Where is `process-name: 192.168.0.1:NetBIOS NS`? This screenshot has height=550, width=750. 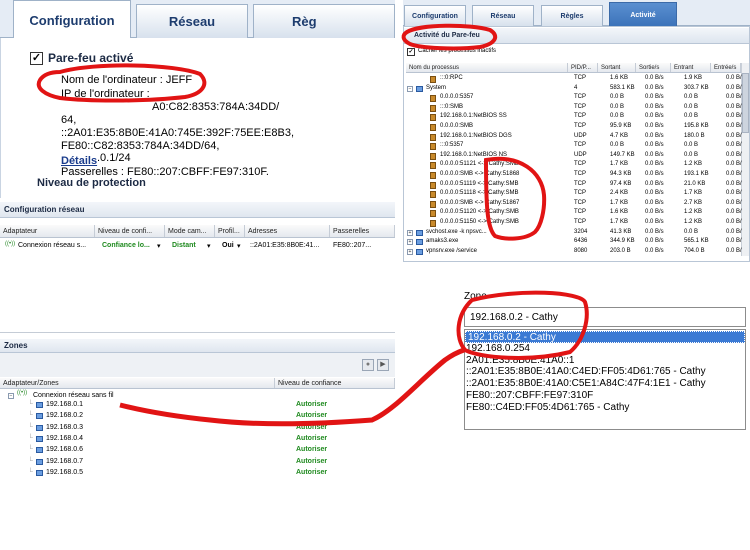
process-name: 192.168.0.1:NetBIOS NS is located at coordinates (474, 154).